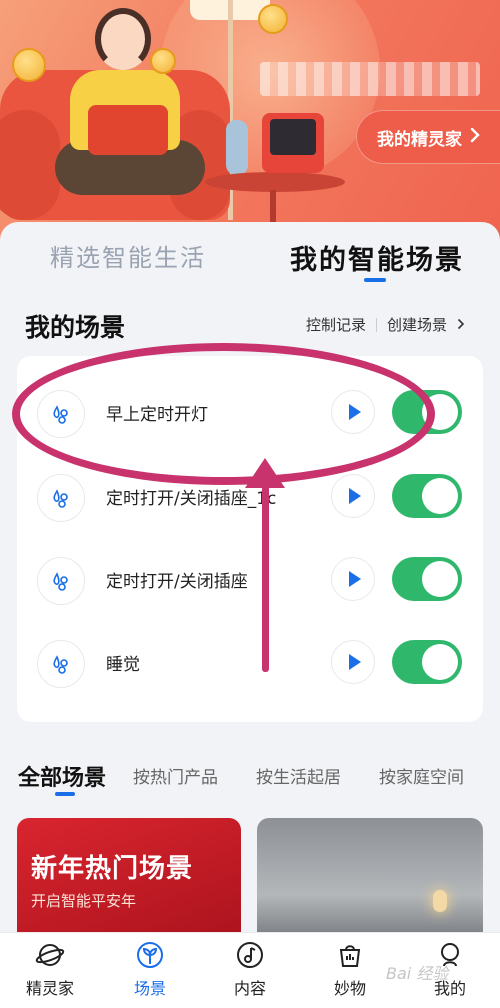 The height and width of the screenshot is (1008, 500). I want to click on annotation-arrow-shaft, so click(265, 575).